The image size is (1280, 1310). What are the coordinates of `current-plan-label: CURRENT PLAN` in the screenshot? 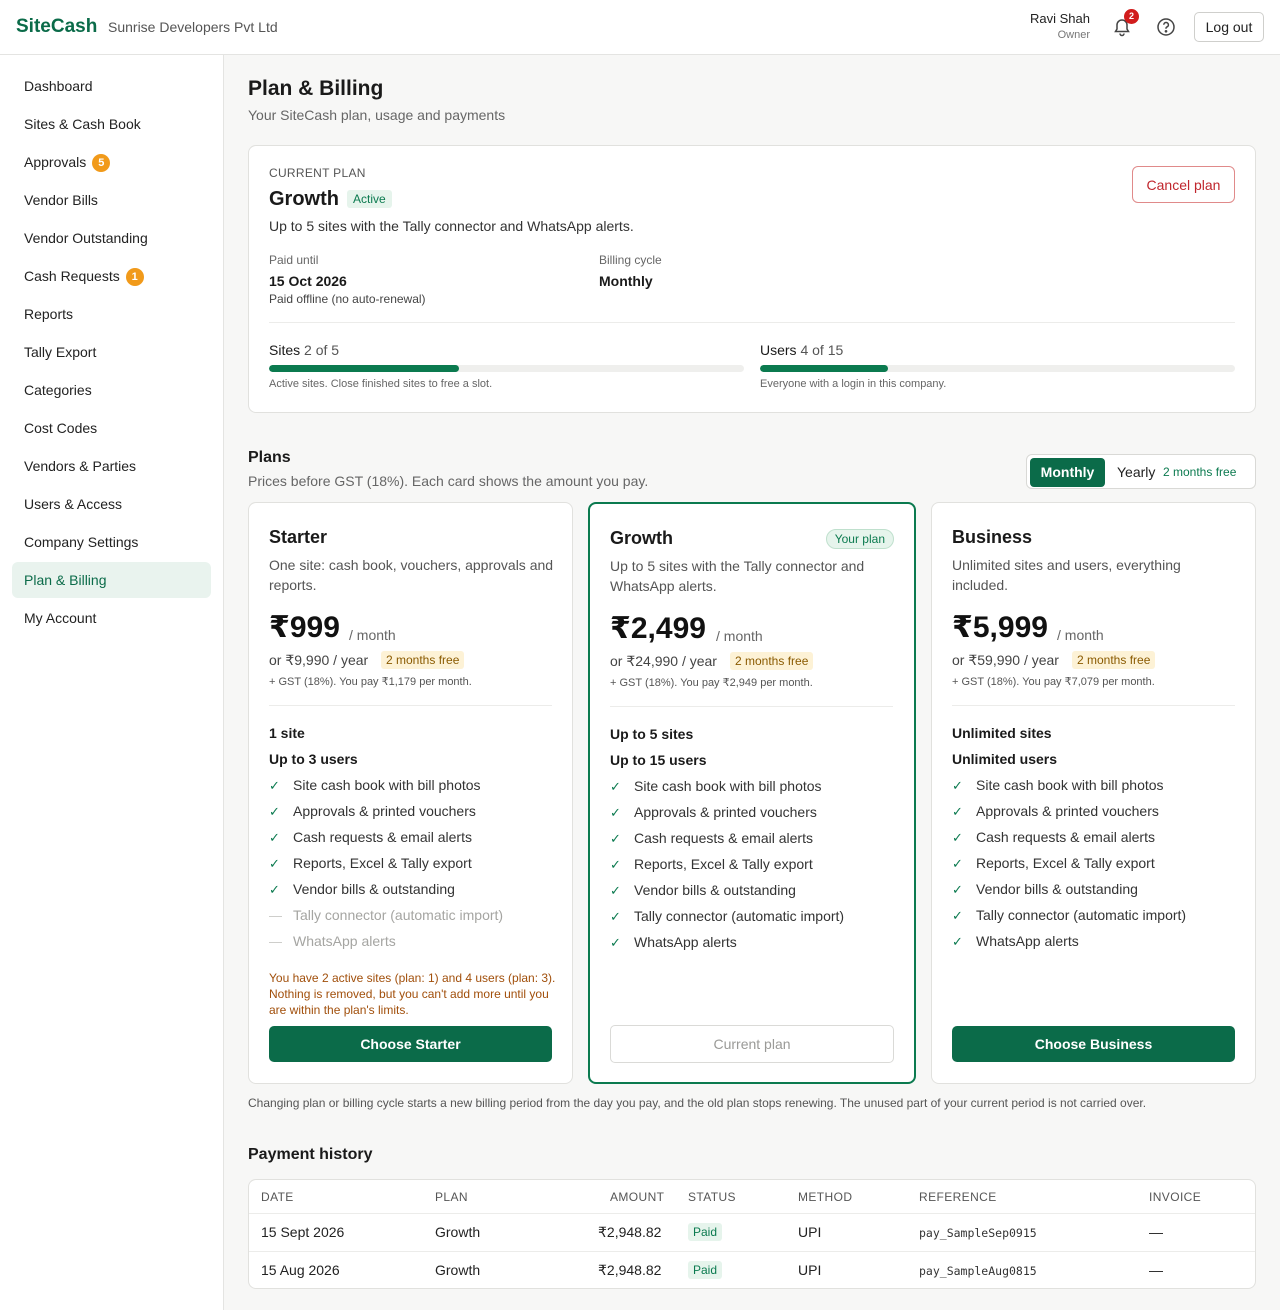 It's located at (317, 173).